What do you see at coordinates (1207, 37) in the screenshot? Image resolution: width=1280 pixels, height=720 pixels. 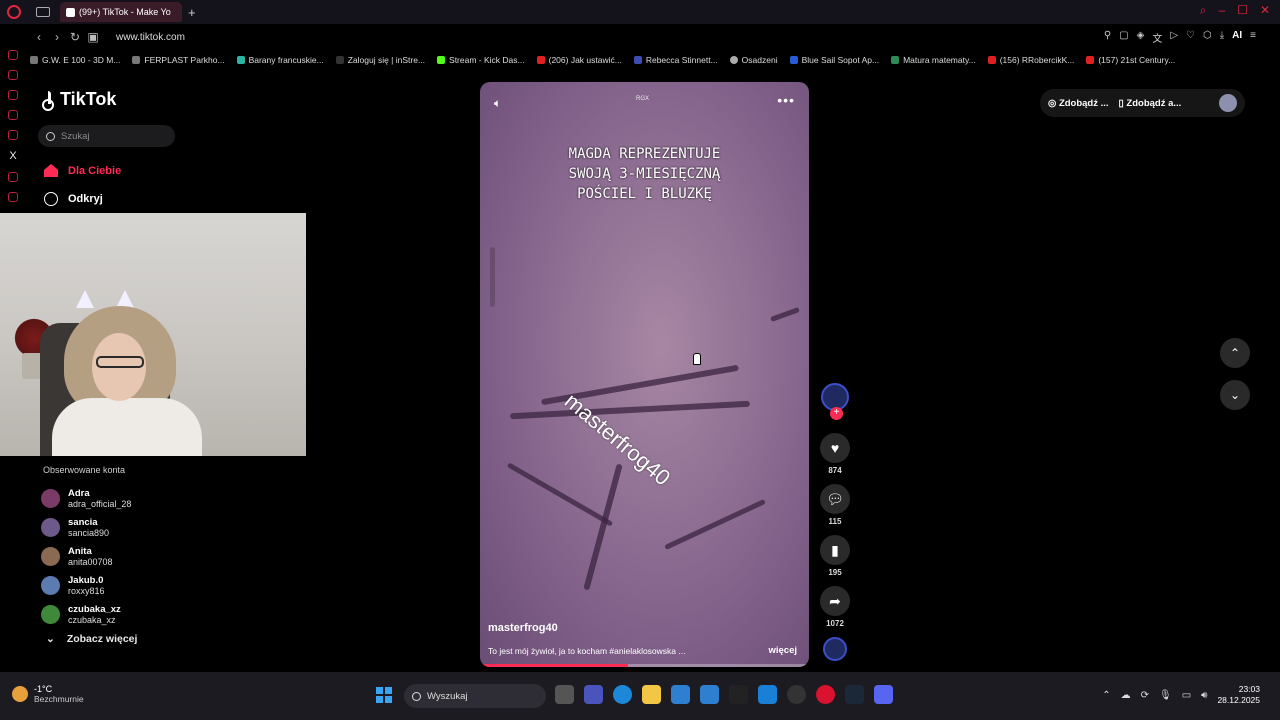 I see `extensions-icon: ⬡` at bounding box center [1207, 37].